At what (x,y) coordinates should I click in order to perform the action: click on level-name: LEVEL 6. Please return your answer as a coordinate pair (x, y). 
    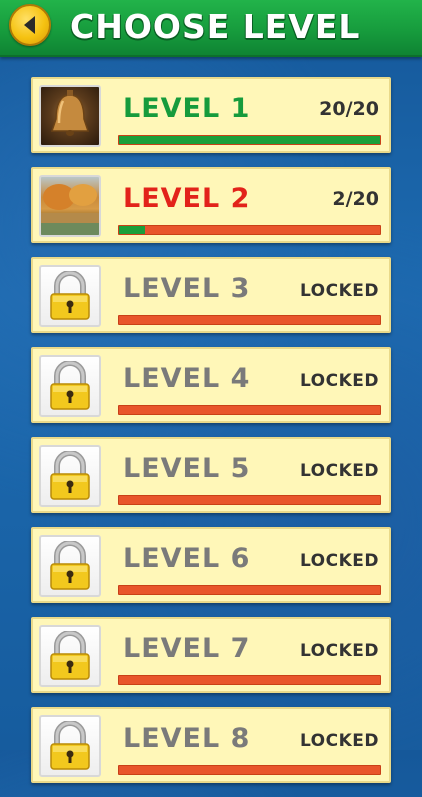
    Looking at the image, I should click on (187, 558).